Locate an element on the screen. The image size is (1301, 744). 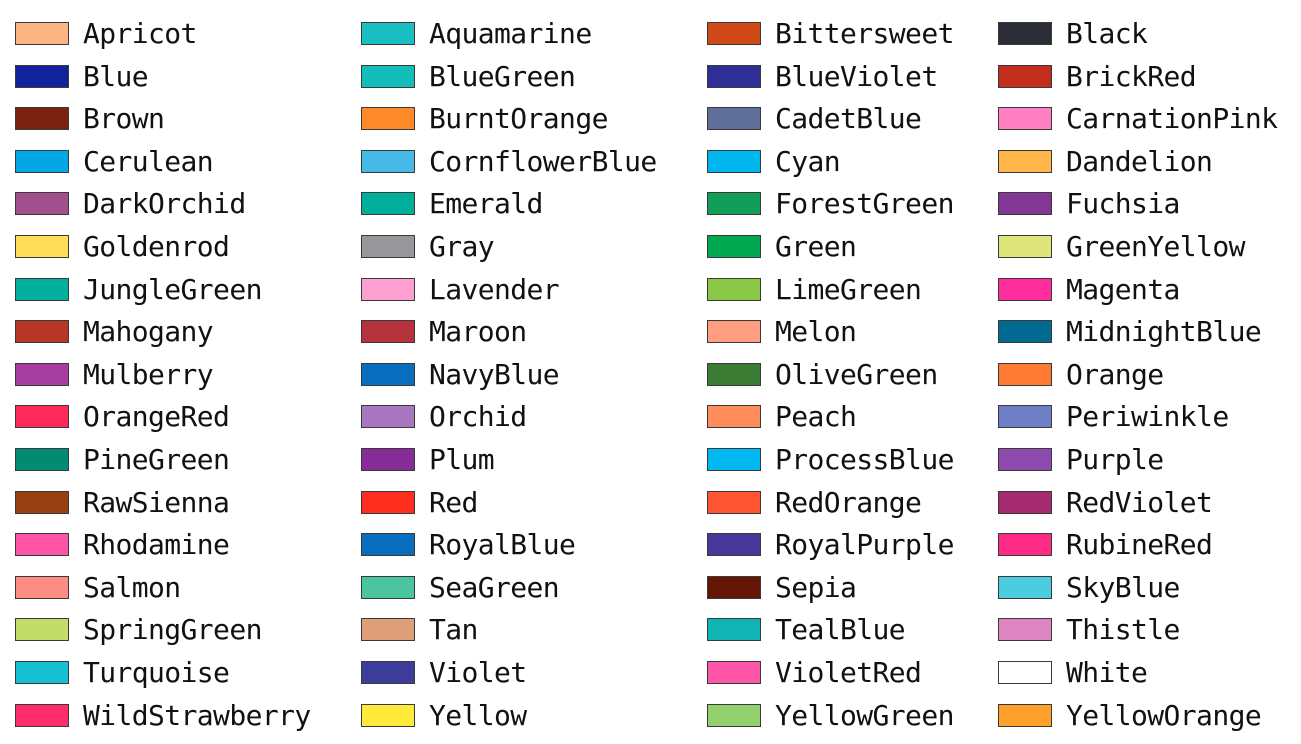
color-name-label: Violet is located at coordinates (478, 672).